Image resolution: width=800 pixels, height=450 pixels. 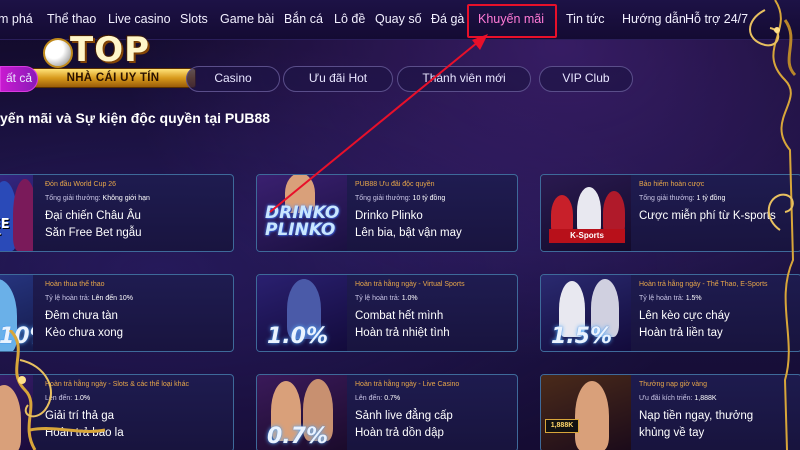 I want to click on promo-meta: Tỷ lệ hoàn trả: 1.0%, so click(x=386, y=298).